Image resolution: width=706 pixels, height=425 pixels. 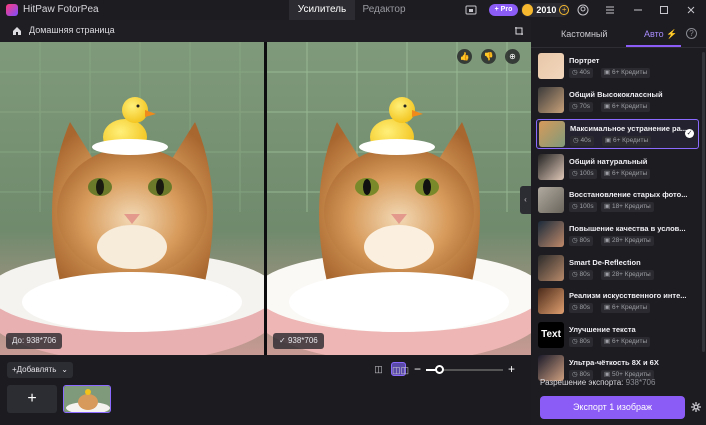 What do you see at coordinates (616, 94) in the screenshot?
I see `model-name: Общий Высококлассный` at bounding box center [616, 94].